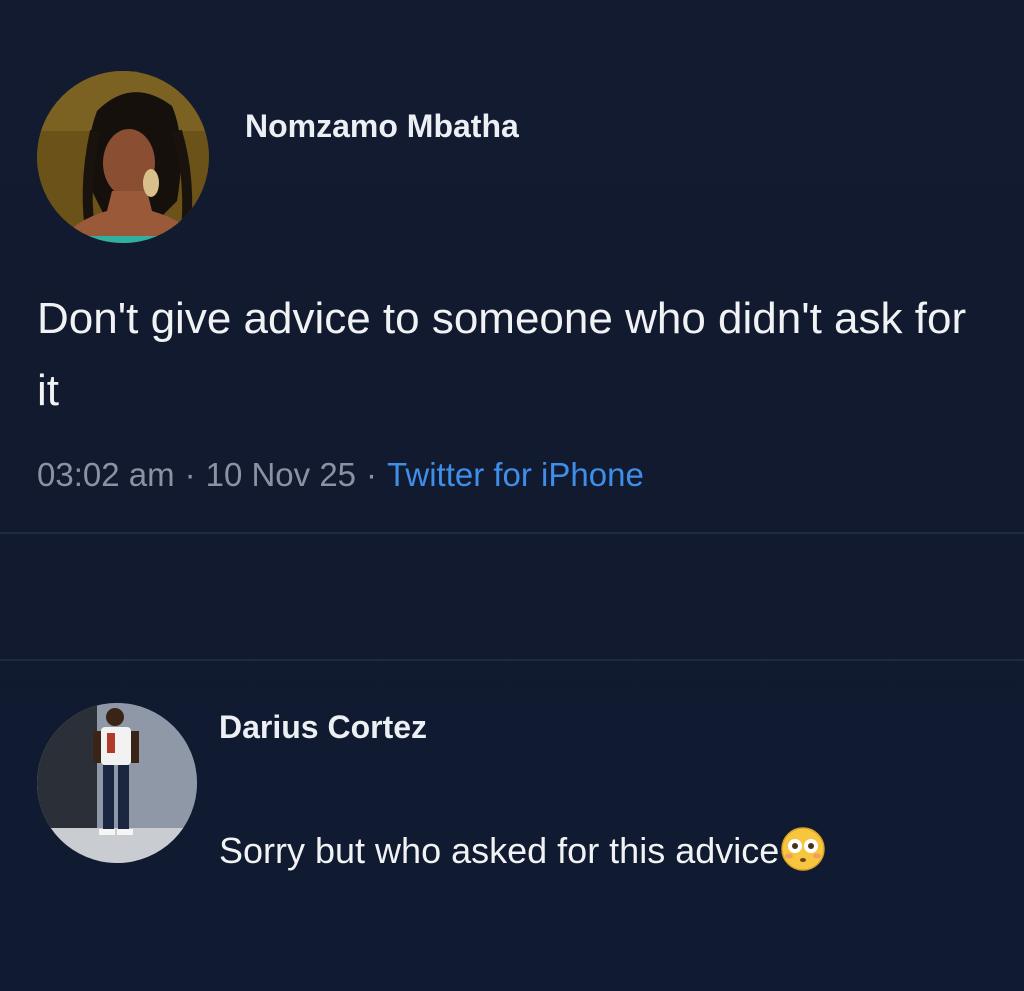  What do you see at coordinates (515, 474) in the screenshot?
I see `tweet-source-link: Twitter for iPhone` at bounding box center [515, 474].